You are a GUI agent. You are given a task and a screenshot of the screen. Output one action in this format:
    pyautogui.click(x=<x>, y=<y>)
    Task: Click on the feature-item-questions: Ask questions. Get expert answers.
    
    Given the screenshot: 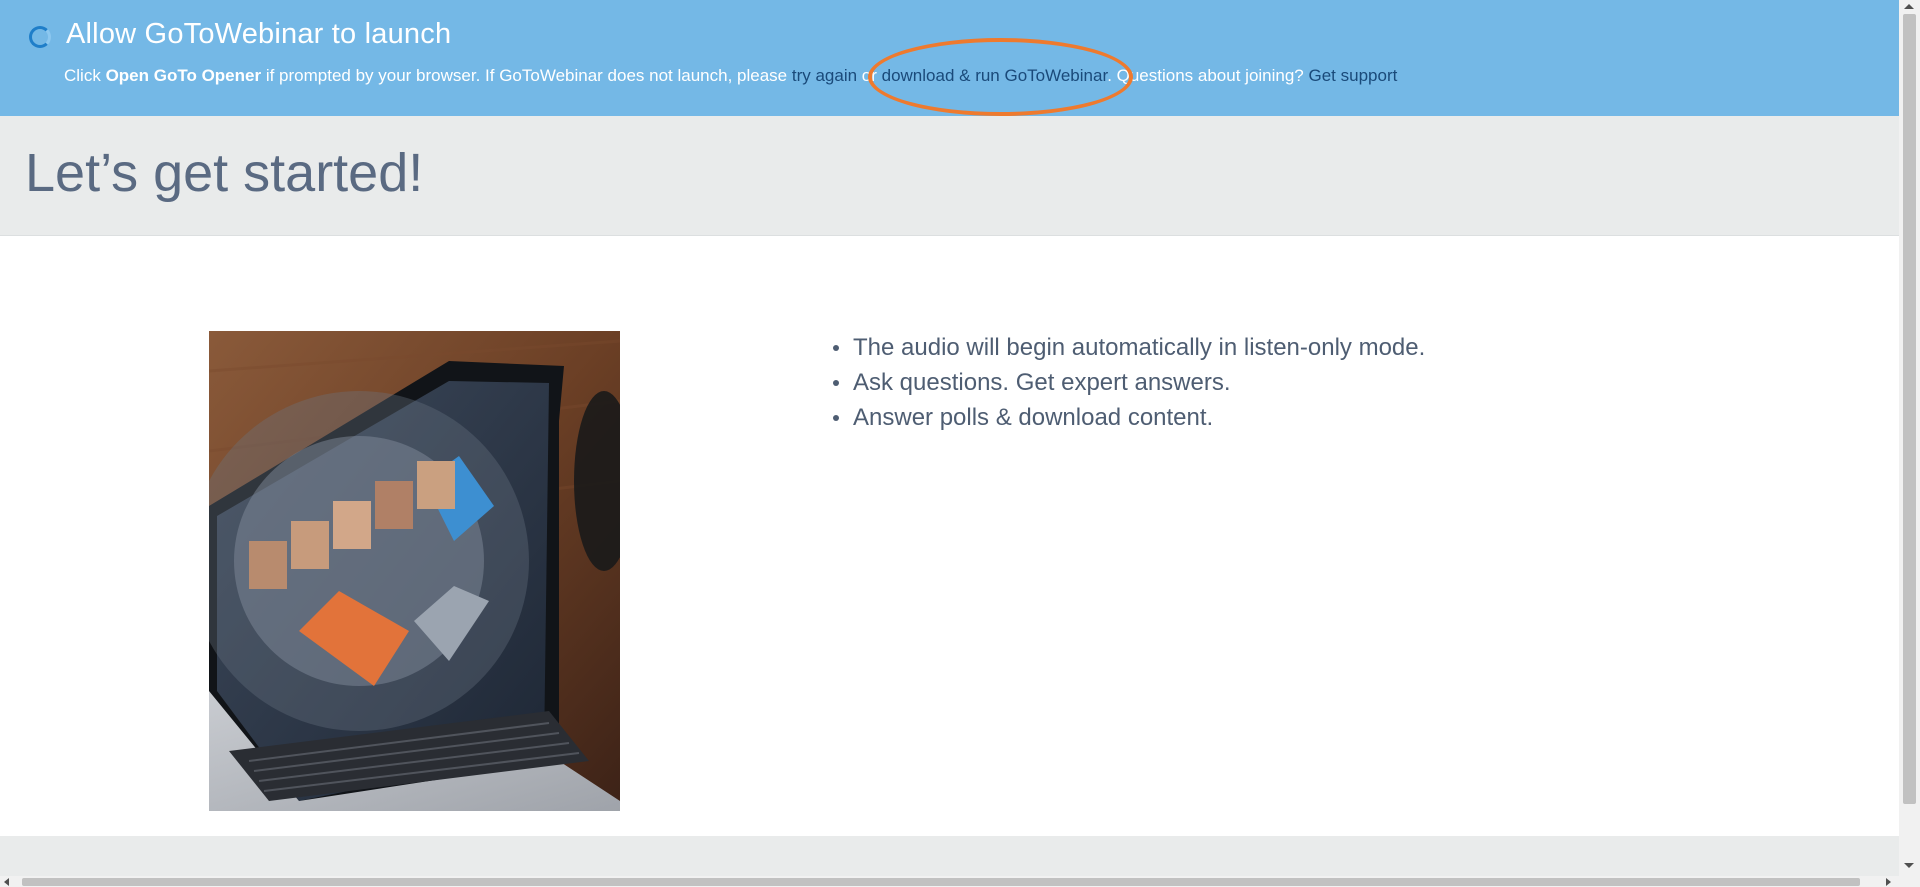 What is the action you would take?
    pyautogui.click(x=1128, y=382)
    